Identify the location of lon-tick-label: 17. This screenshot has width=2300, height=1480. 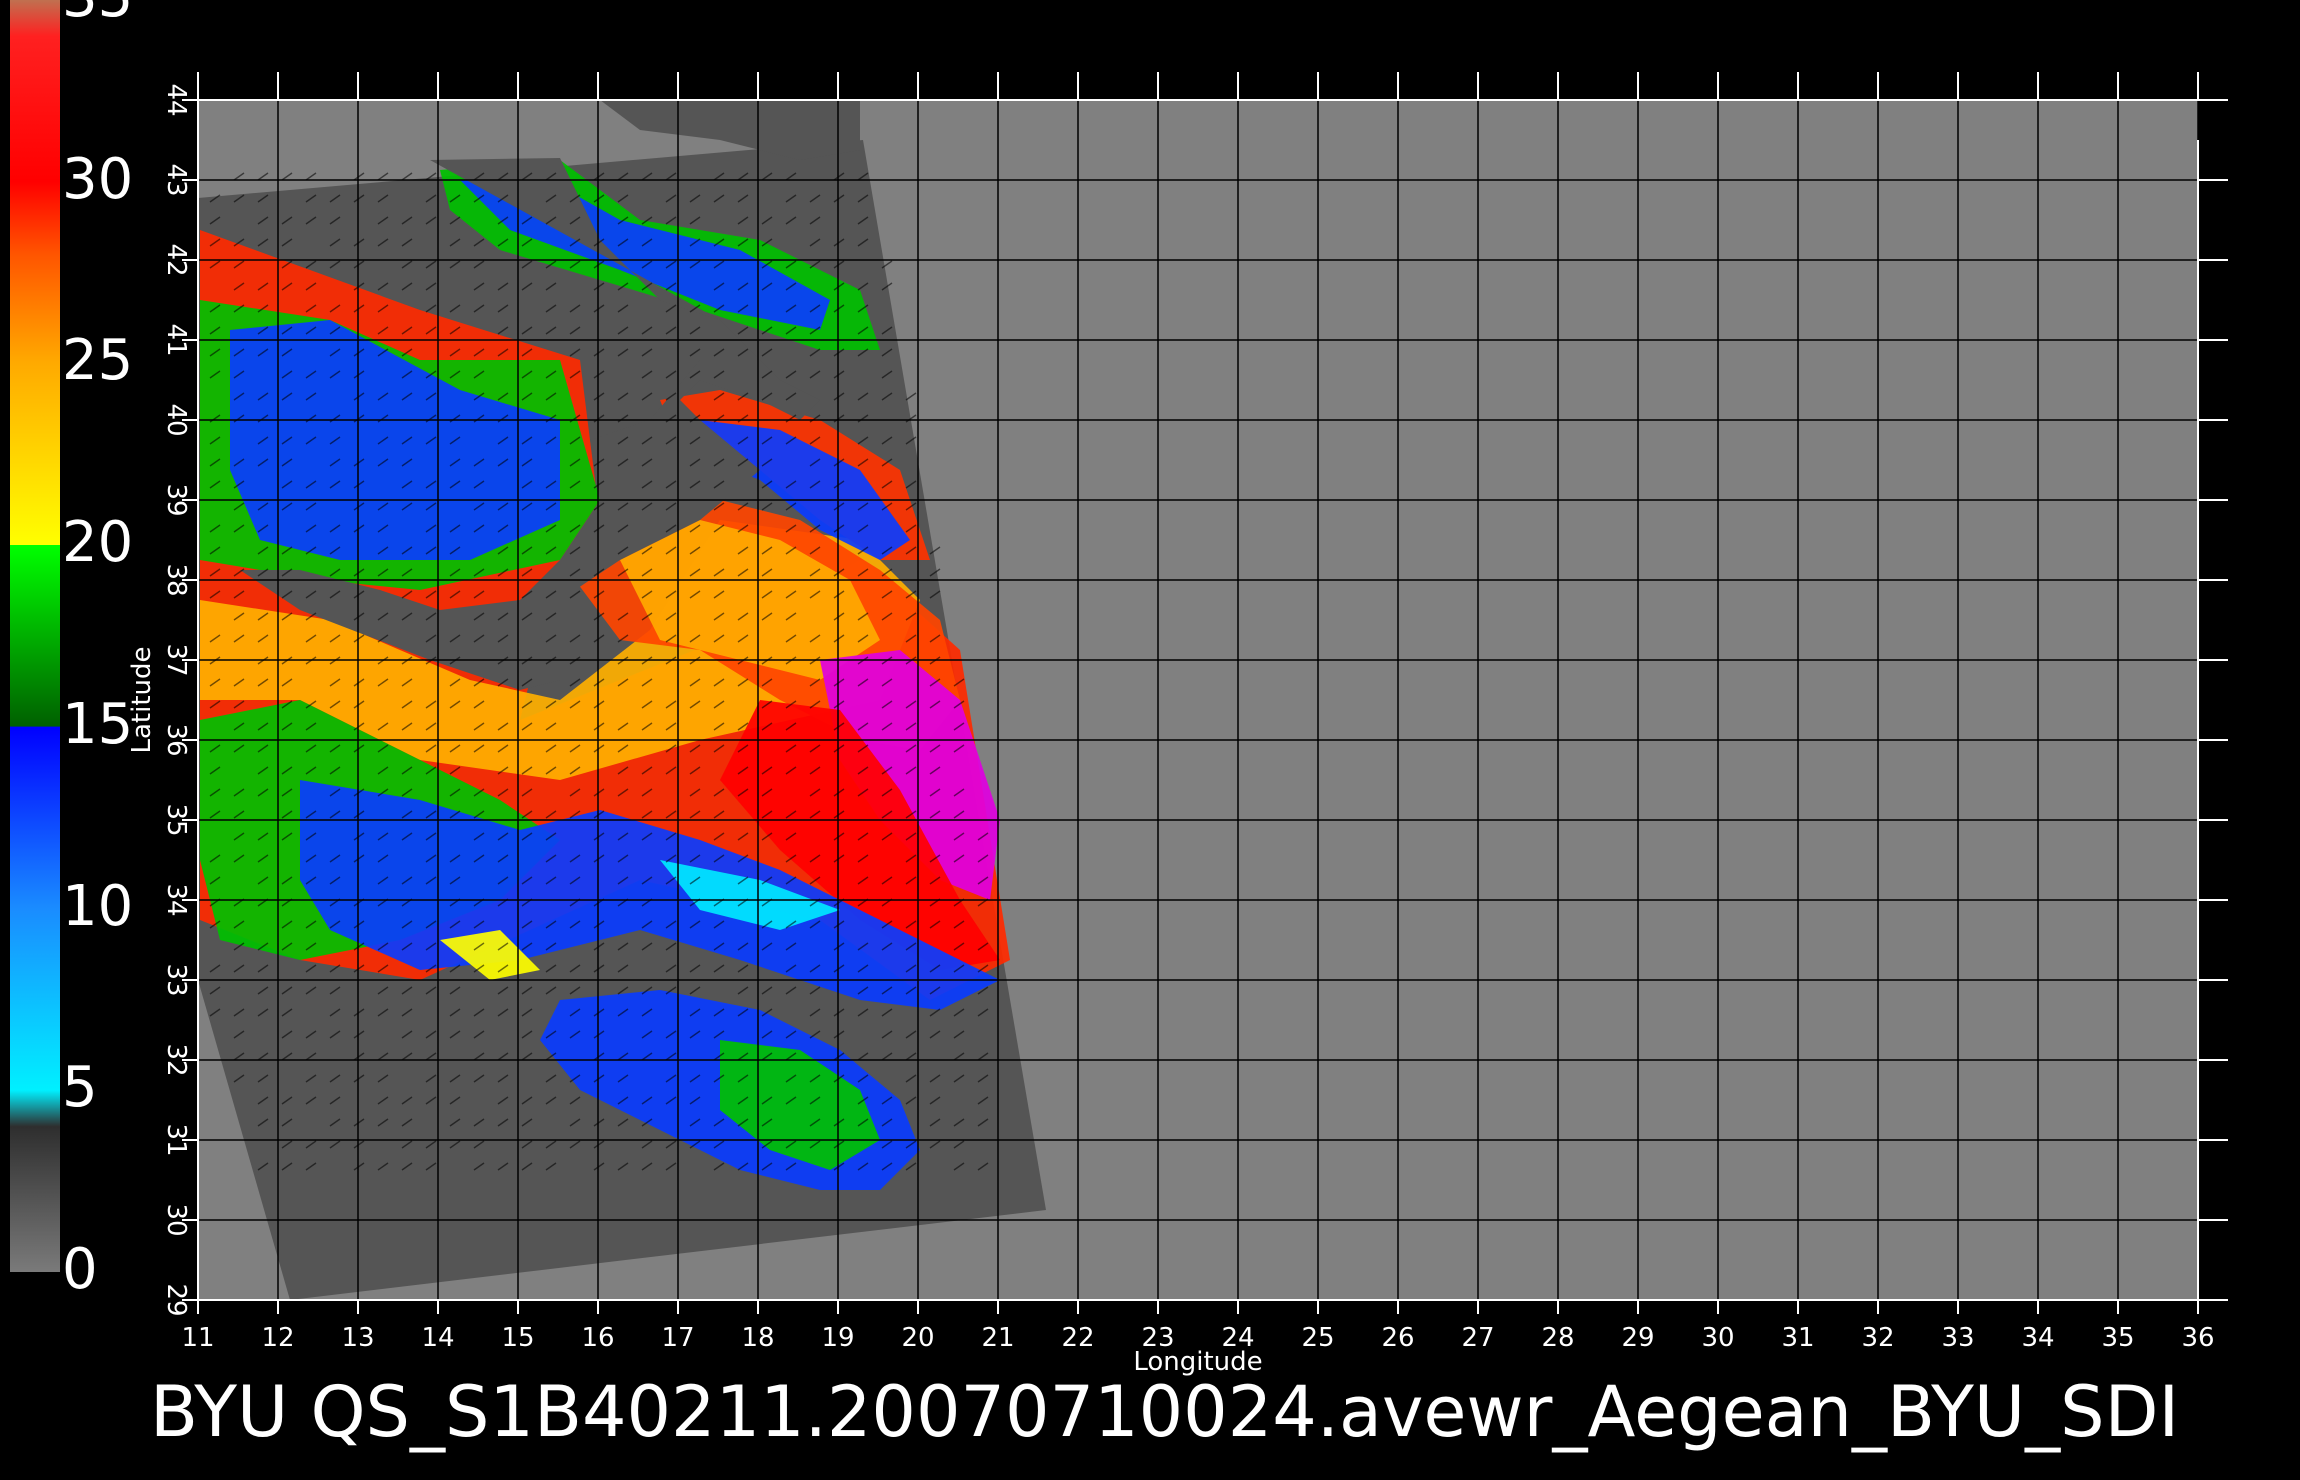
(677, 1338).